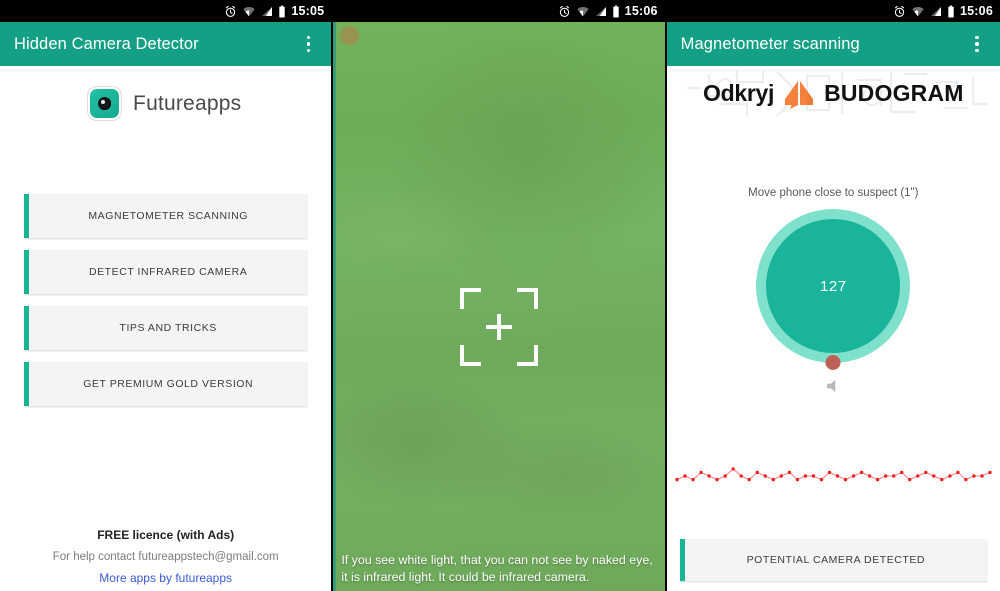  I want to click on tips-and-tricks-button: TIPS AND TRICKS, so click(166, 328).